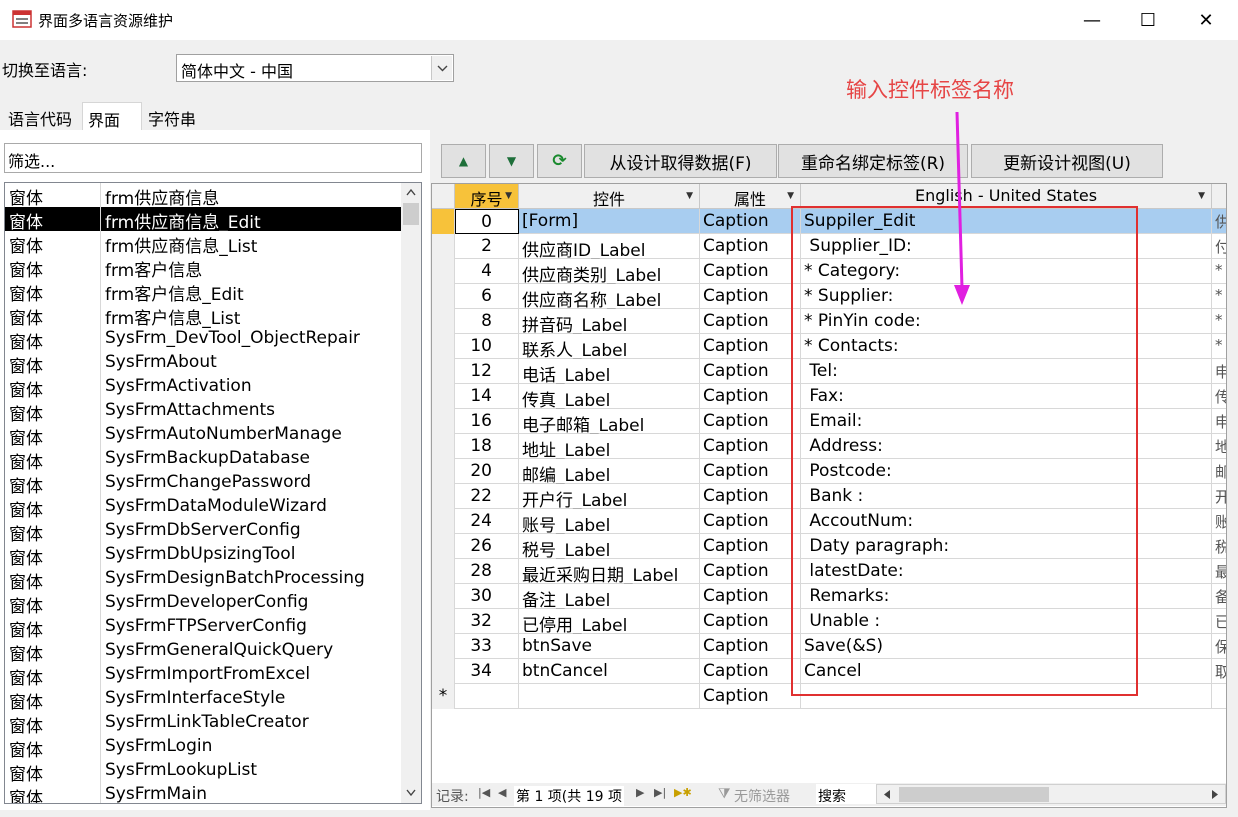 This screenshot has height=817, width=1238. I want to click on grid-hscroll-thumb, so click(974, 794).